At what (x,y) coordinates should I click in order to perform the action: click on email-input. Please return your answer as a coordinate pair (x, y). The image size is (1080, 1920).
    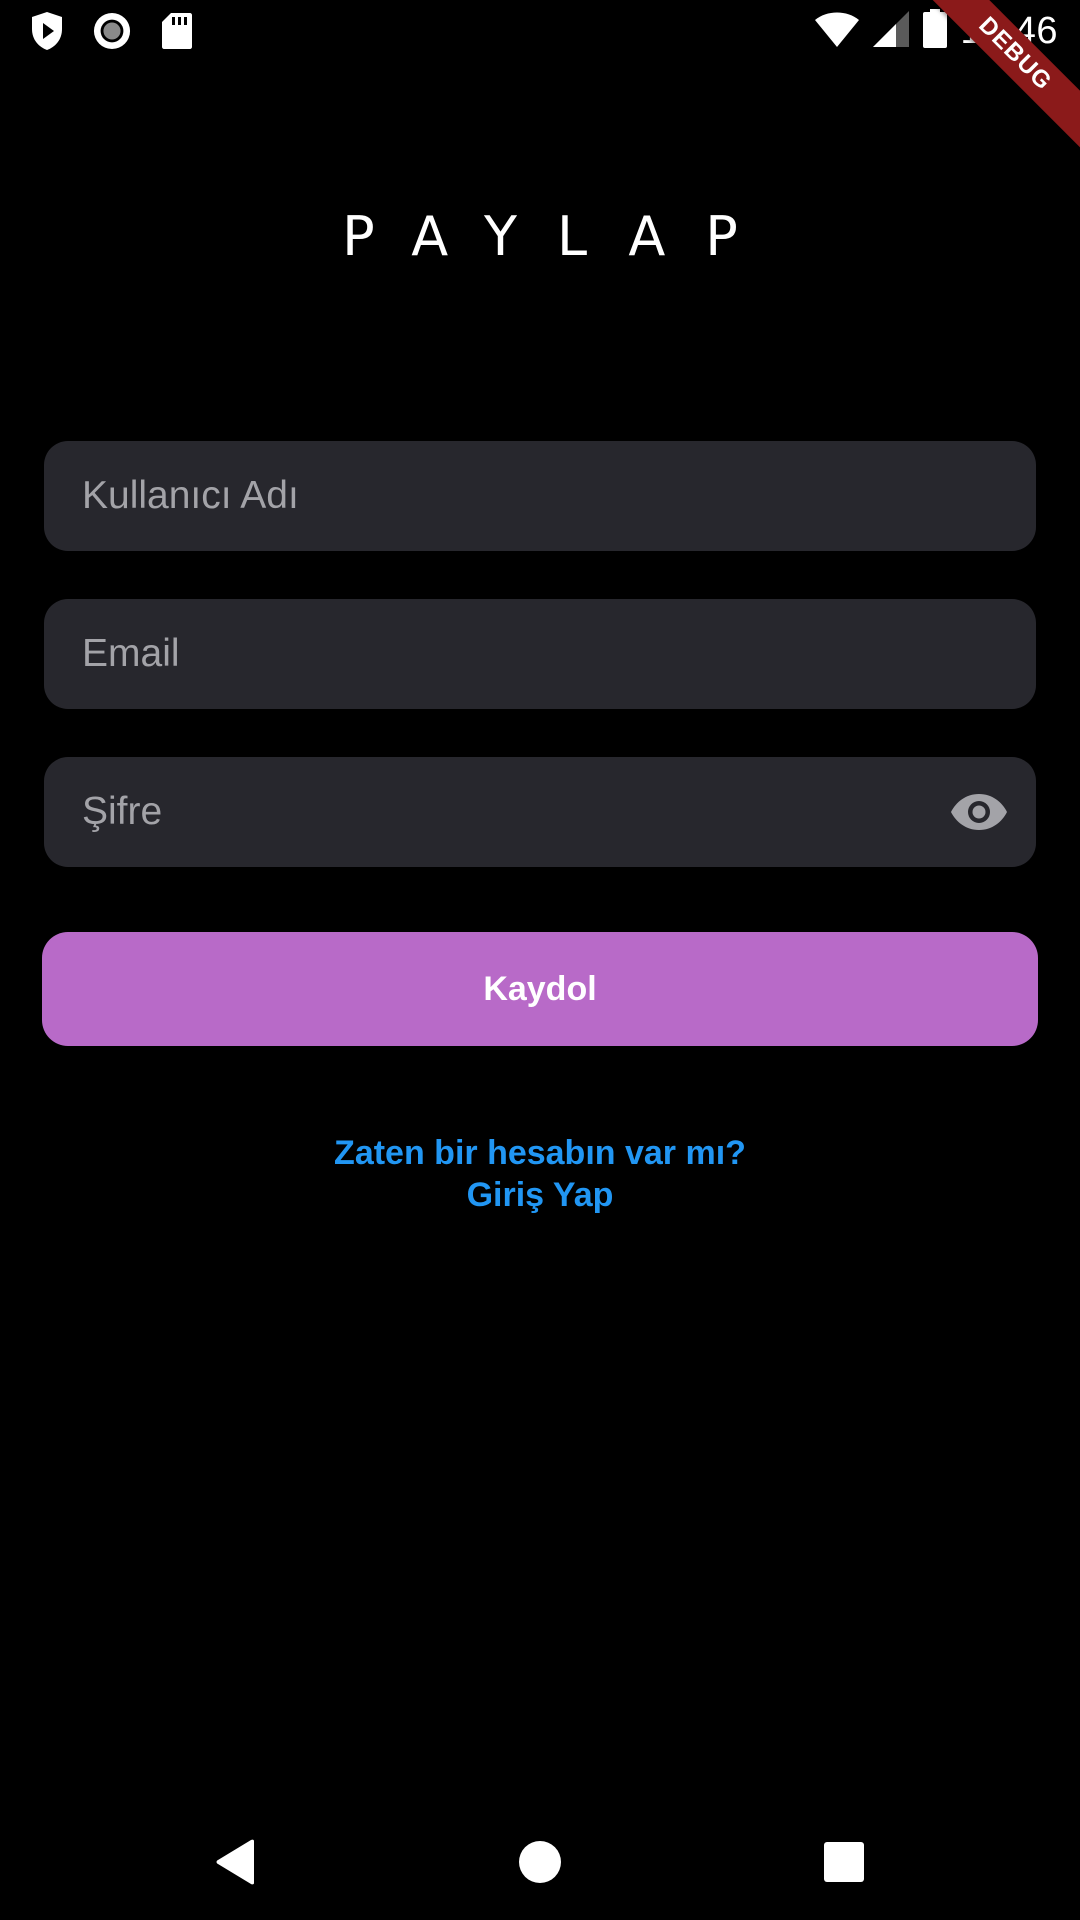
    Looking at the image, I should click on (540, 654).